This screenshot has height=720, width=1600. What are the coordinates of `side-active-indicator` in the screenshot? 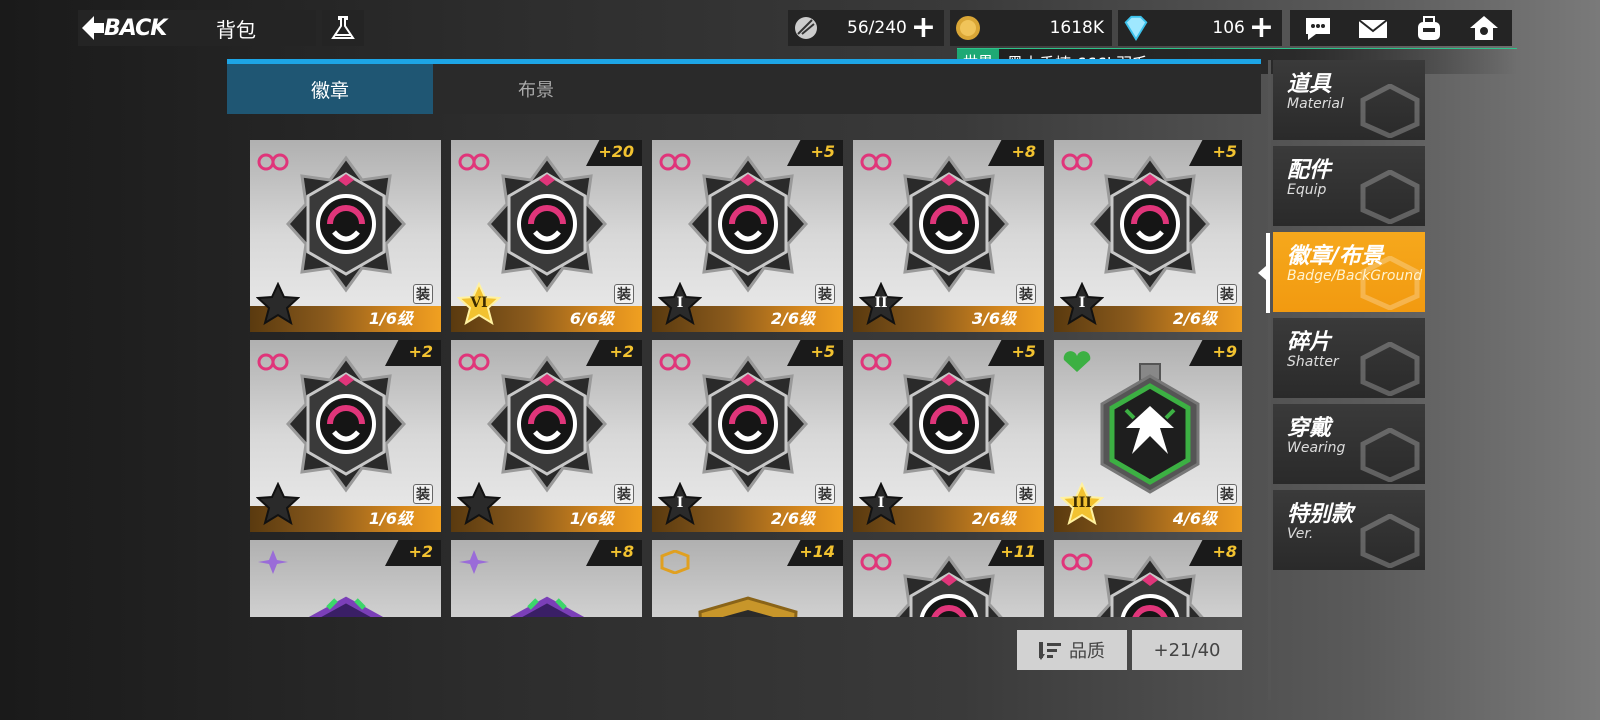 It's located at (1268, 273).